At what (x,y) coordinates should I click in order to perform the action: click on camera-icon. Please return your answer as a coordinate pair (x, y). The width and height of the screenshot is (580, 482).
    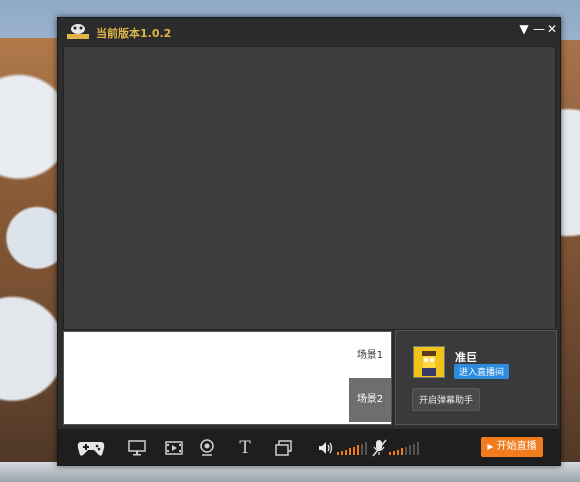
    Looking at the image, I should click on (207, 447).